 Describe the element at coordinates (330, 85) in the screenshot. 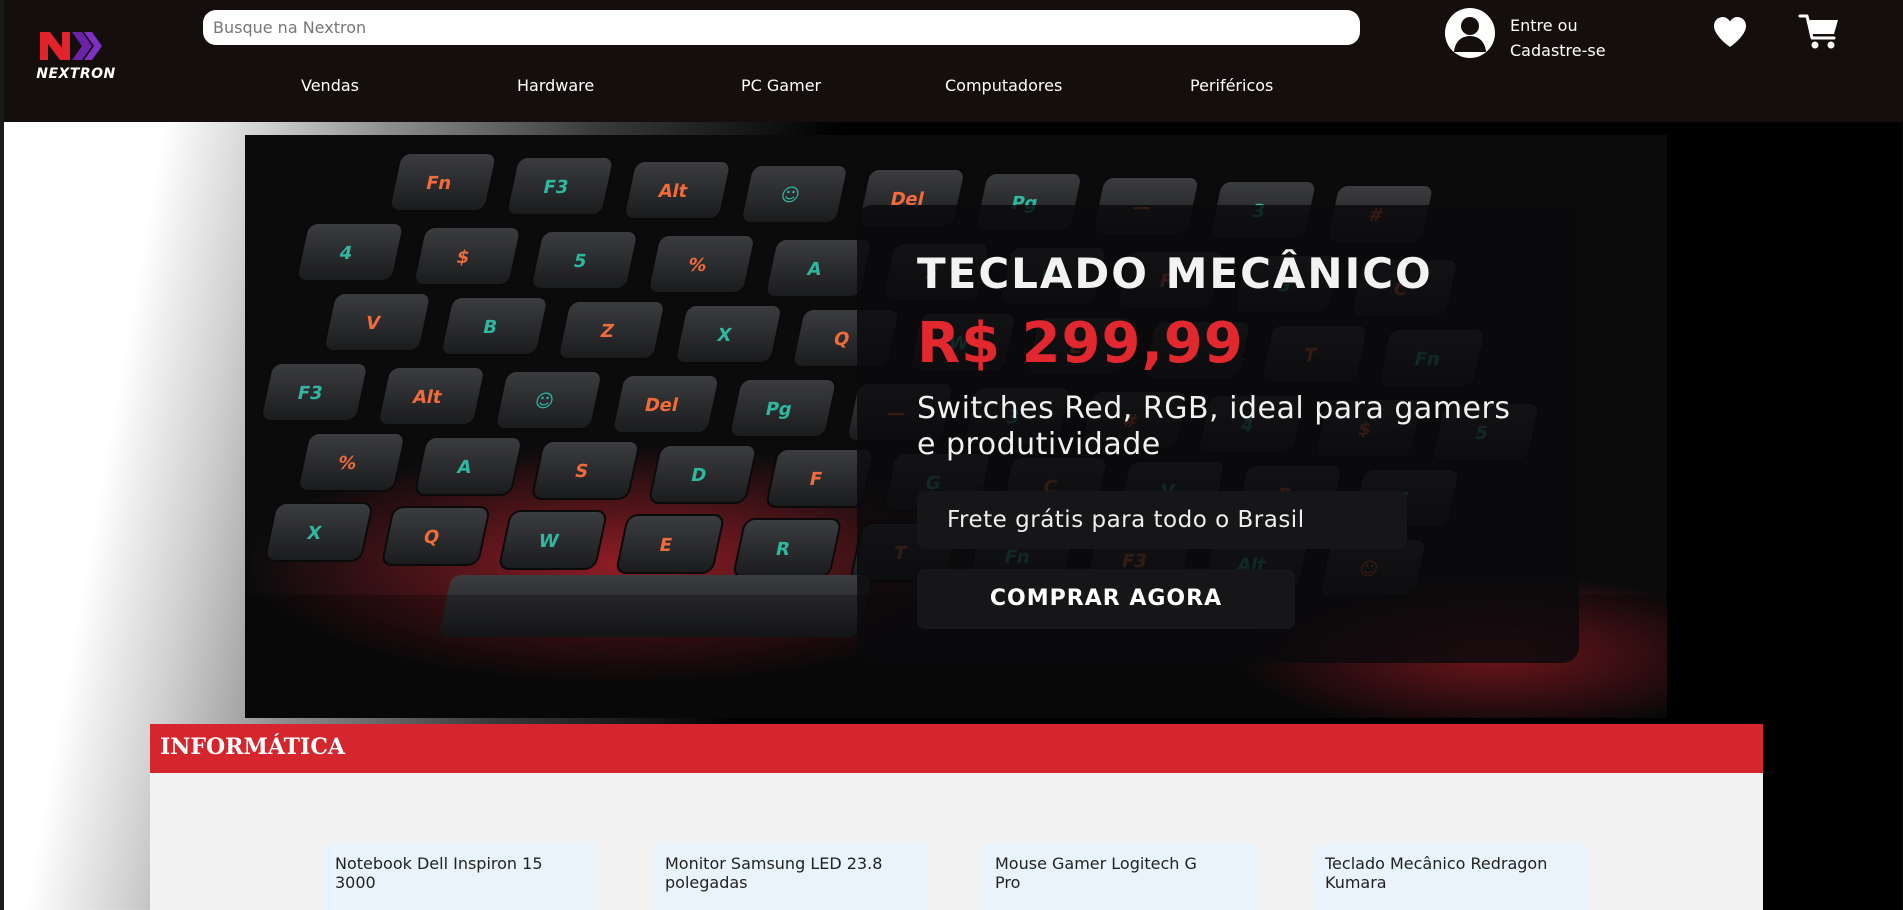

I see `nav-item-vendas: Vendas` at that location.